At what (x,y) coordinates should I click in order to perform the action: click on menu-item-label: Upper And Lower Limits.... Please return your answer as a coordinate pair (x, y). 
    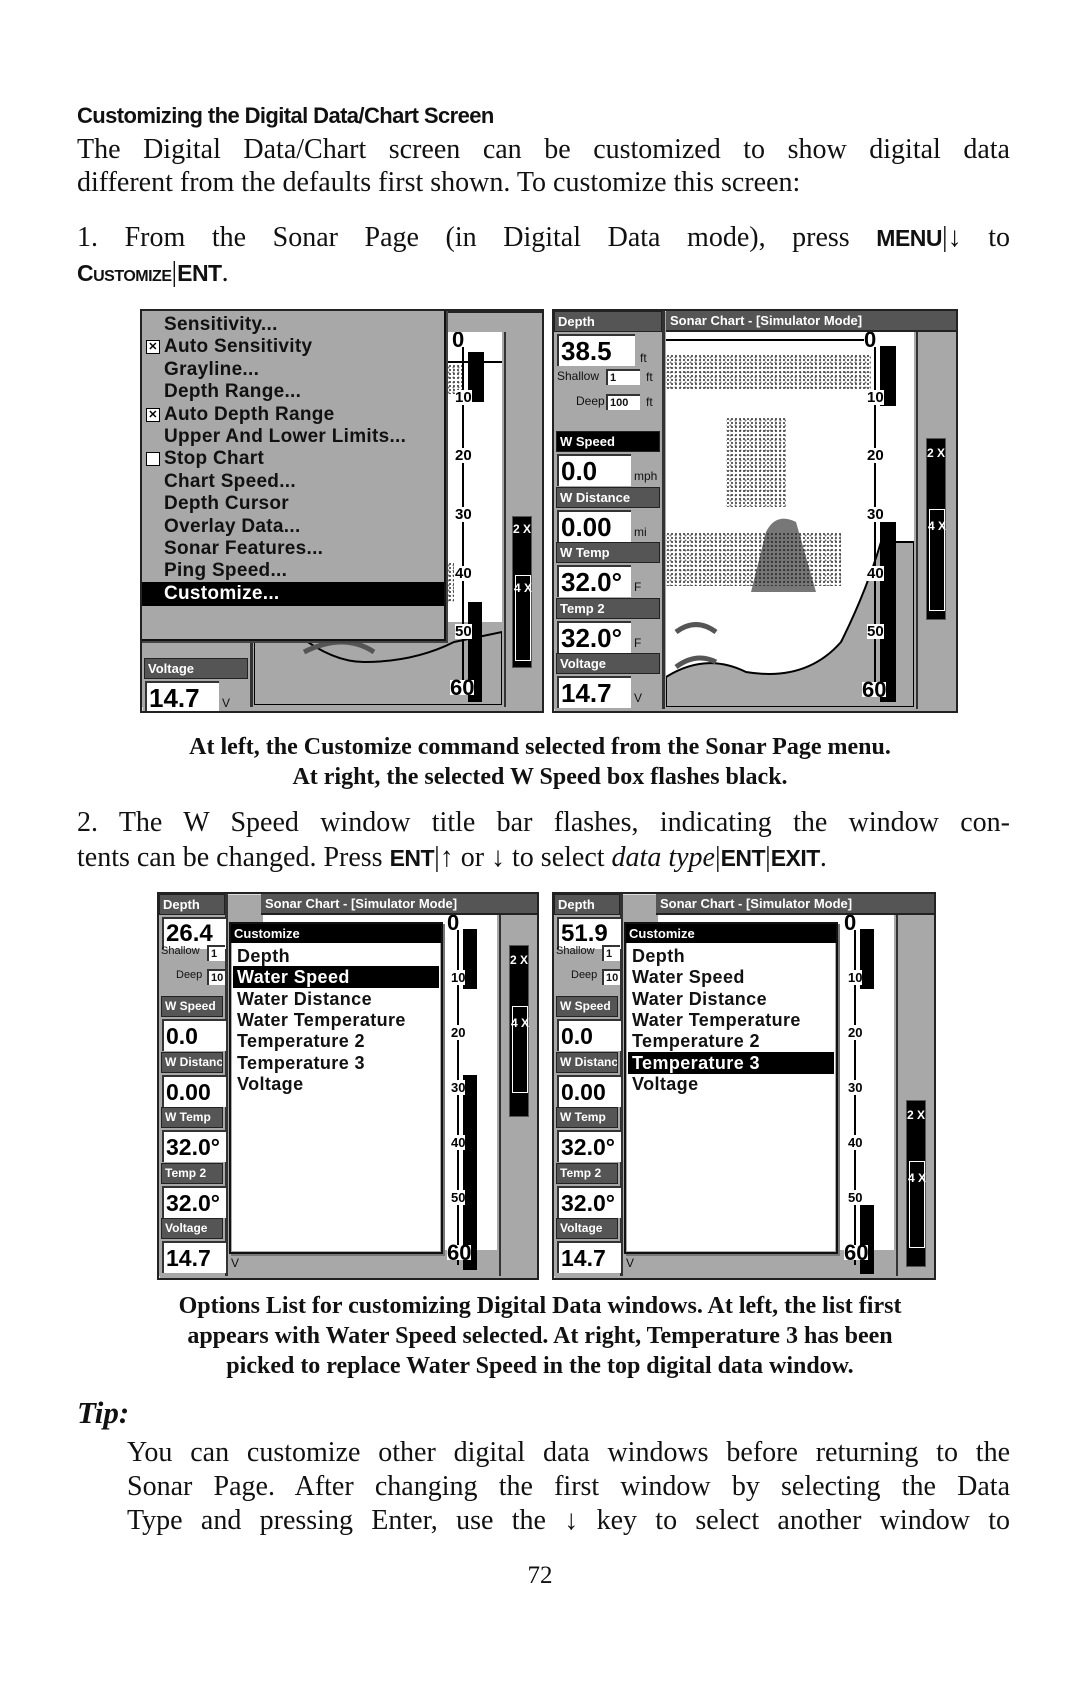
    Looking at the image, I should click on (285, 436).